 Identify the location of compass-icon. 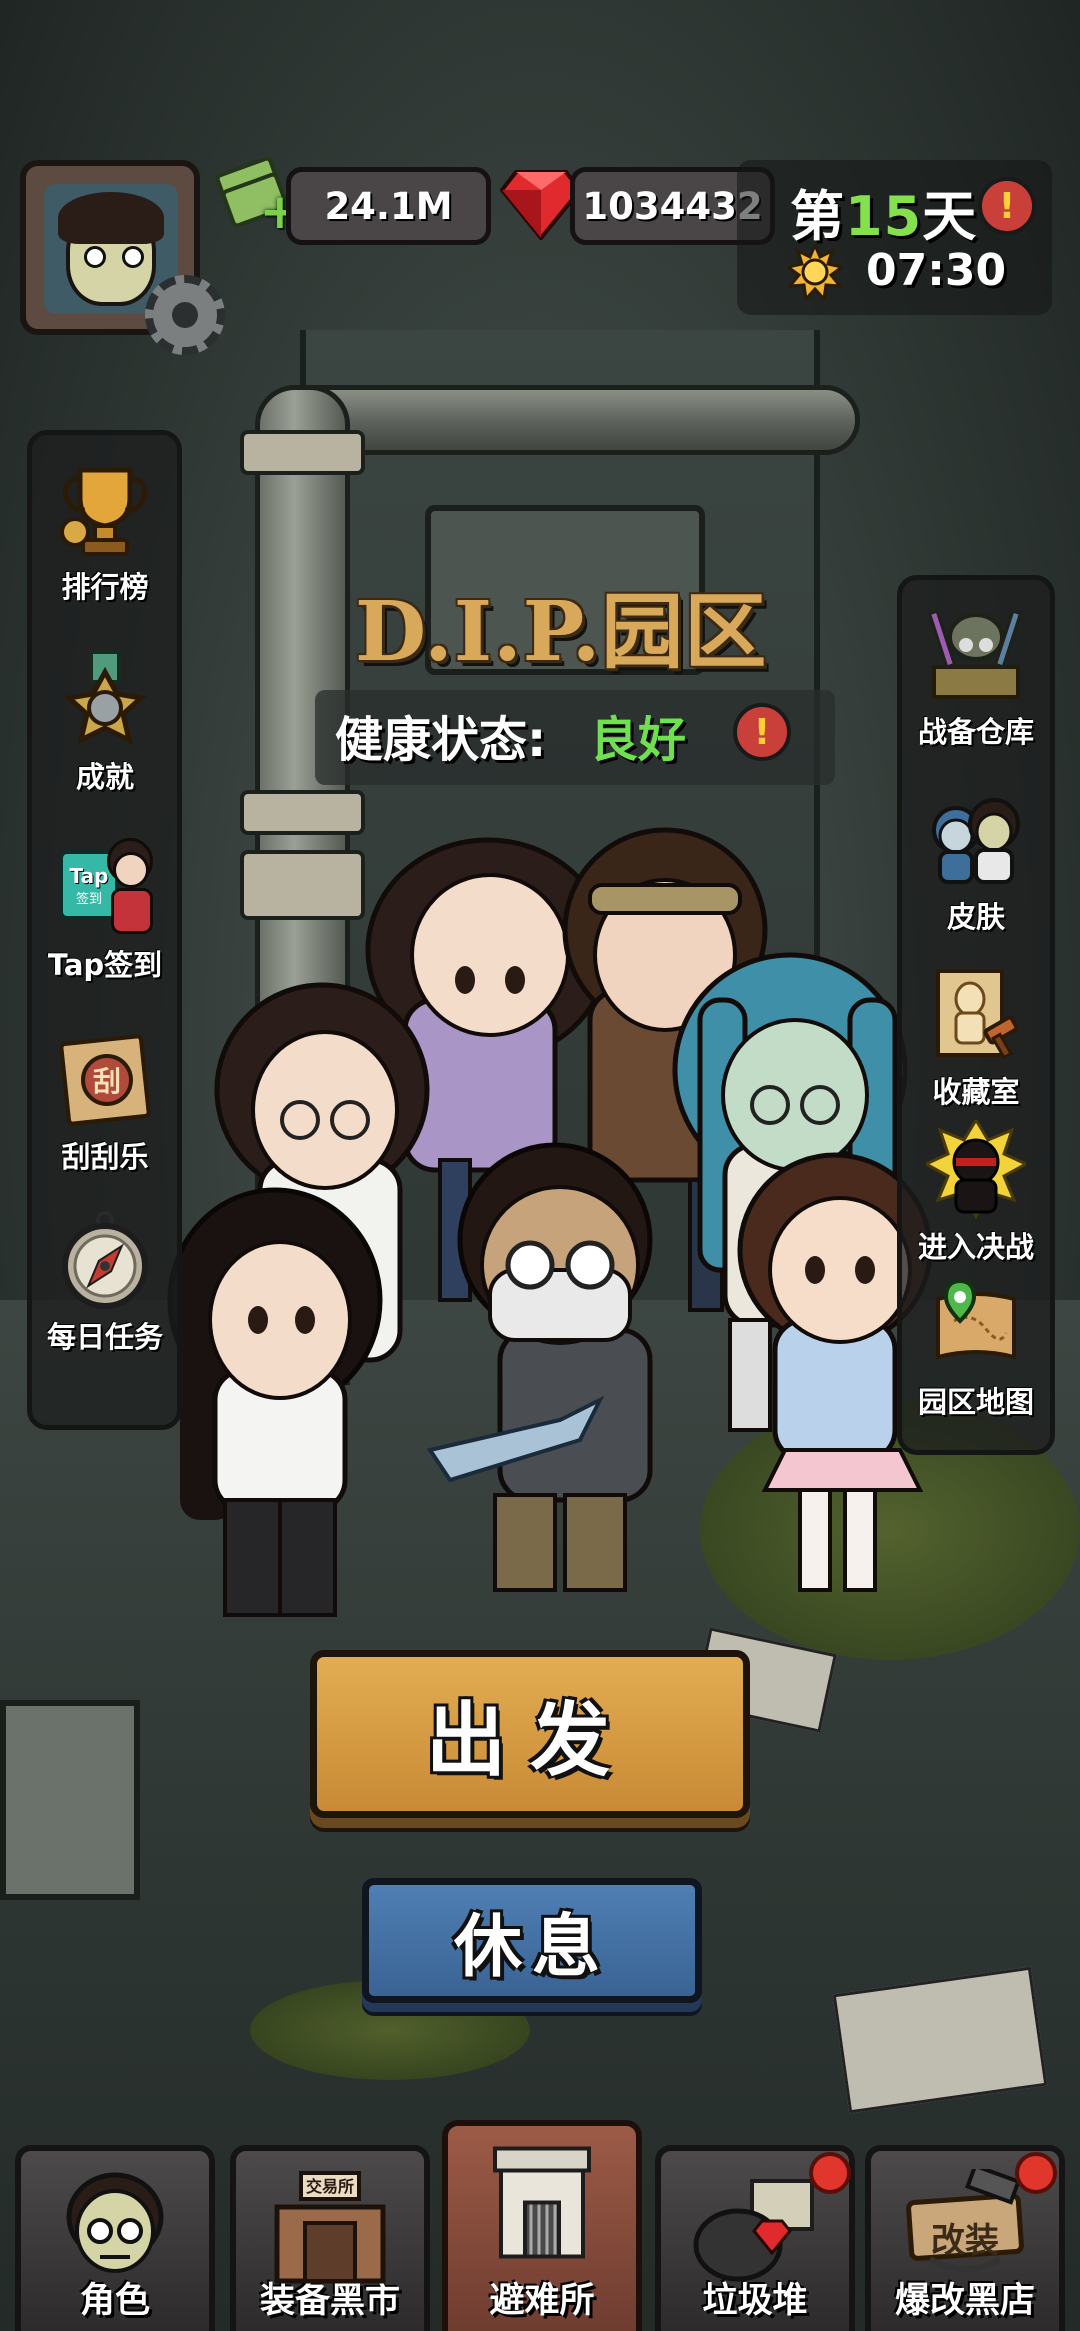
(105, 1260).